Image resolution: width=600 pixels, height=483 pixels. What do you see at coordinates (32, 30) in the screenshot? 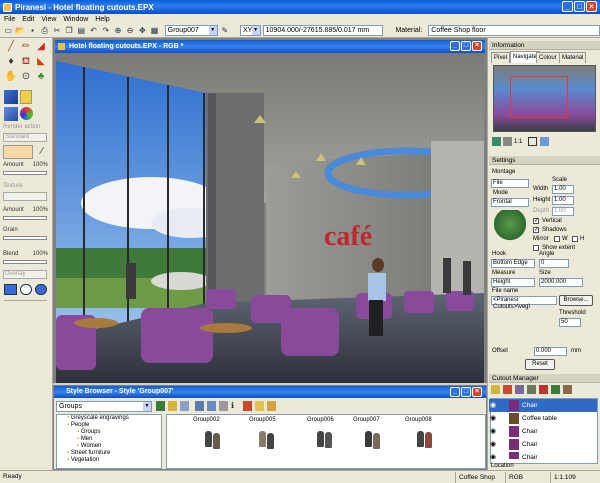
I see `save-icon: ▪` at bounding box center [32, 30].